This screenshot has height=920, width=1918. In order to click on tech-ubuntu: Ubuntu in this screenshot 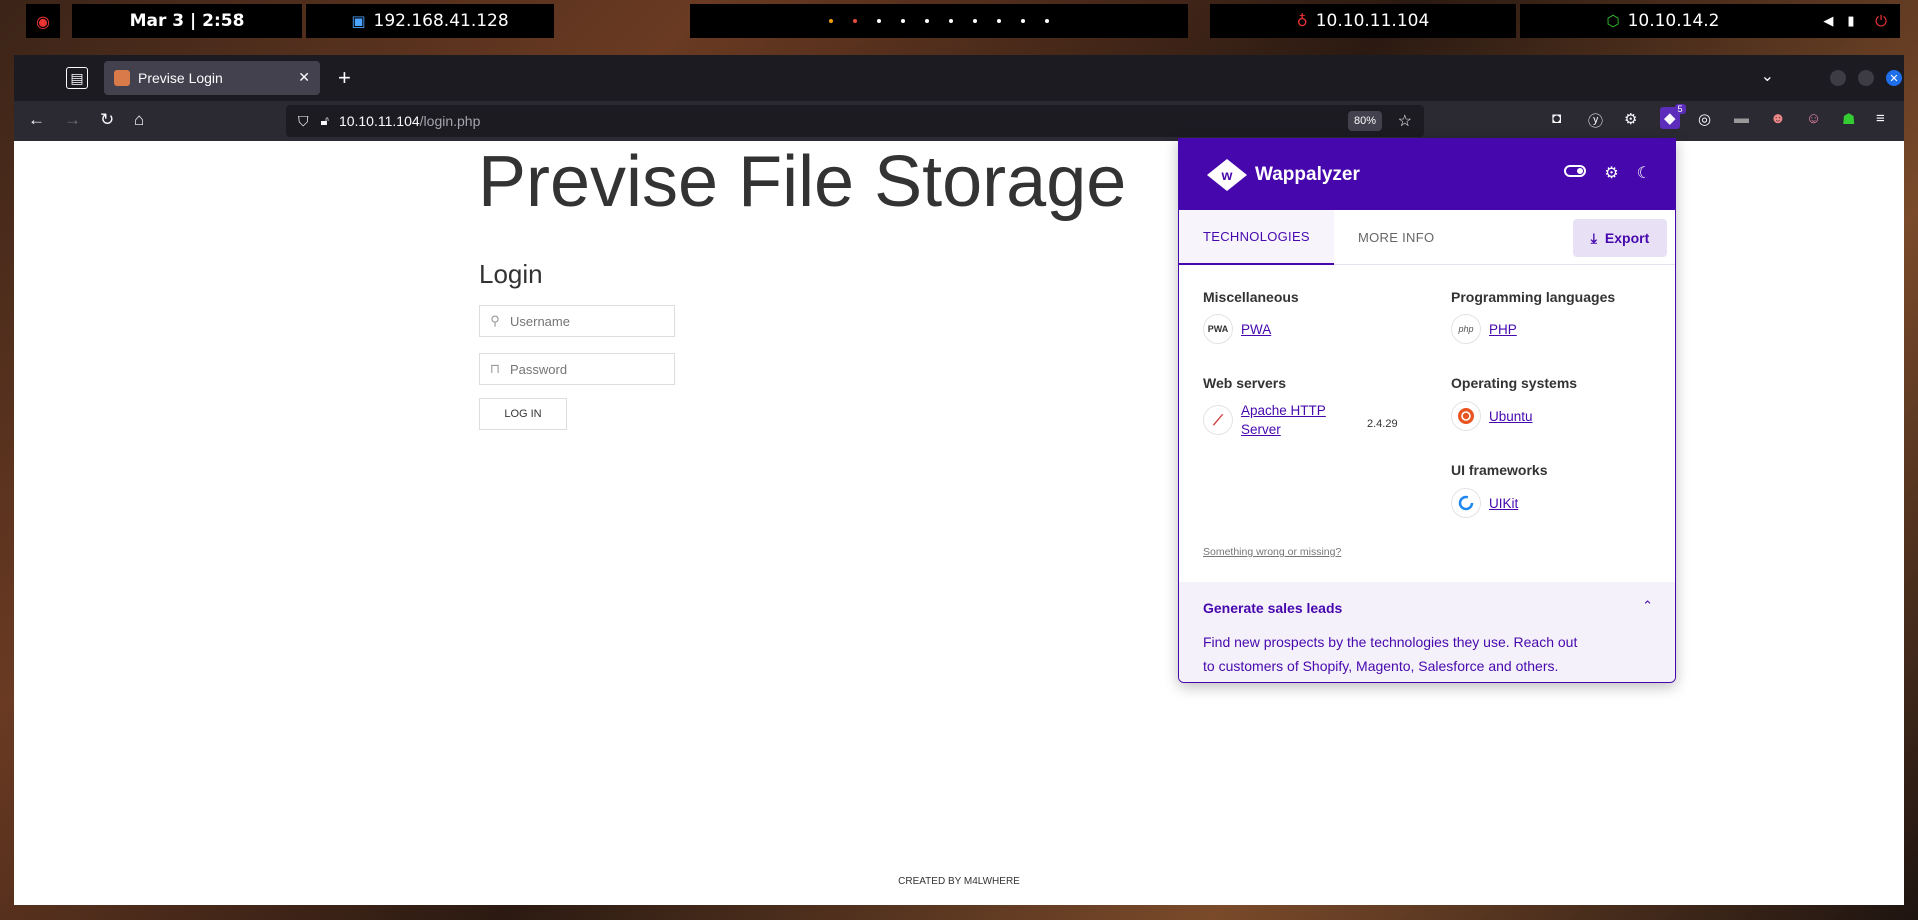, I will do `click(1492, 416)`.